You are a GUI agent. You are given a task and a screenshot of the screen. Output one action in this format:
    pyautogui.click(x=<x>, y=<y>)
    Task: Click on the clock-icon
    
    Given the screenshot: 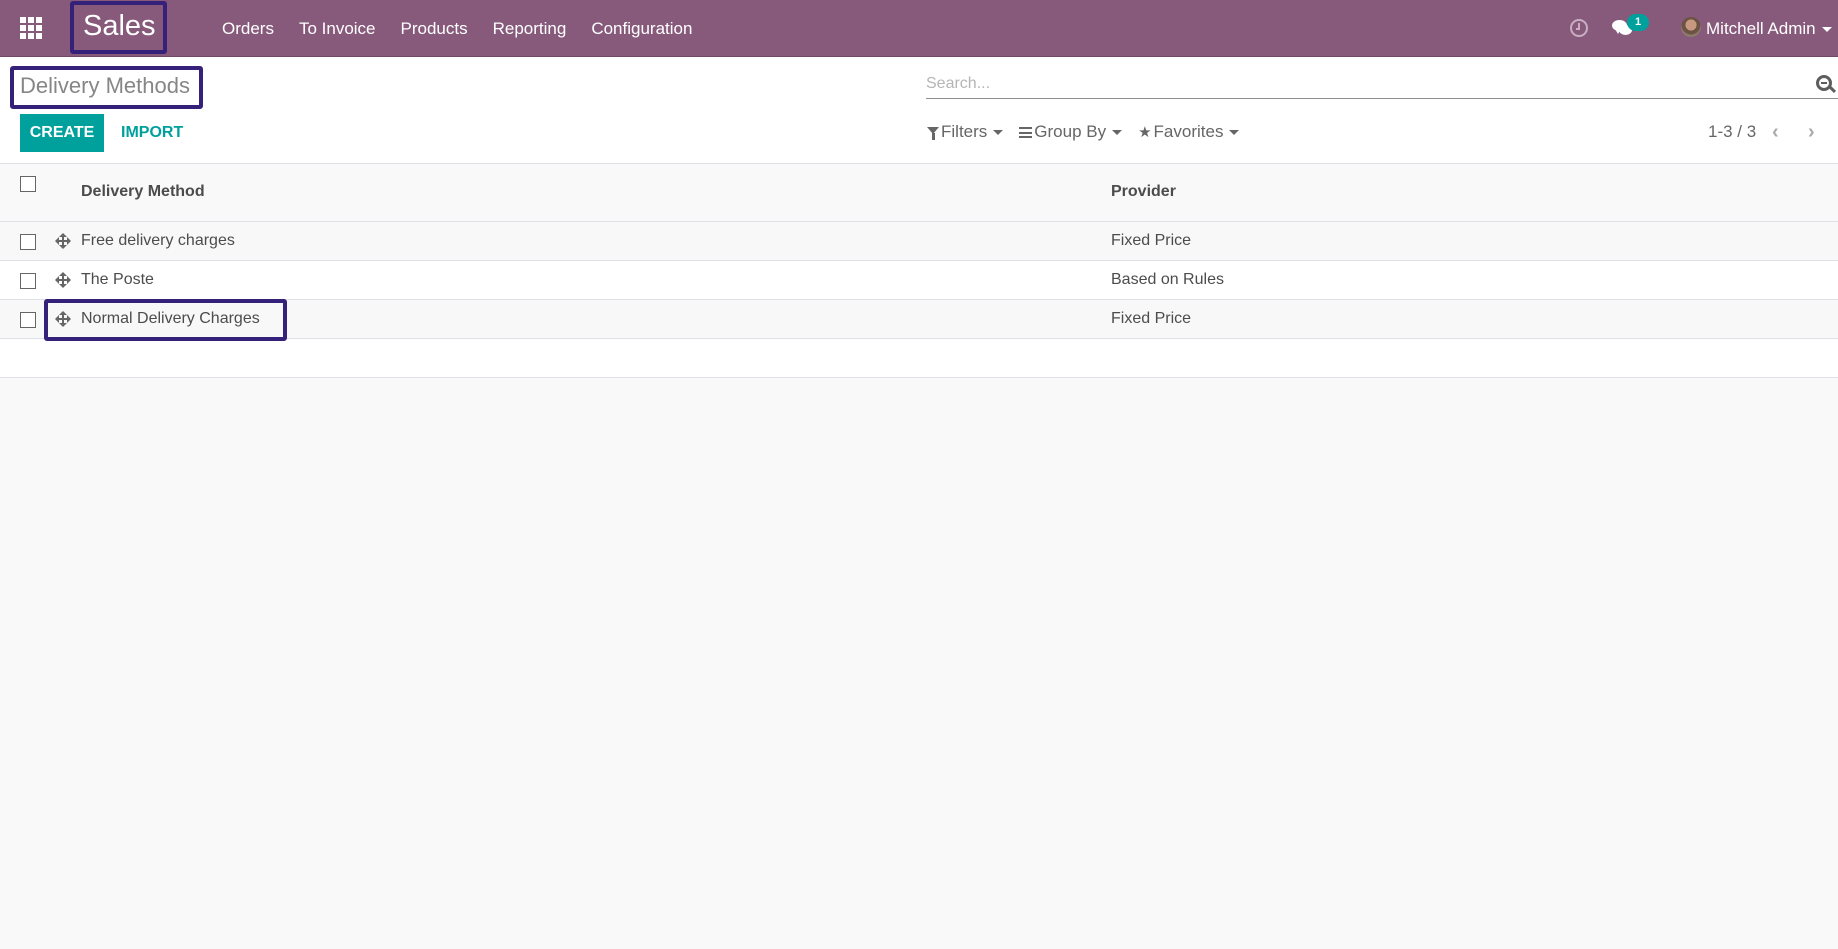 What is the action you would take?
    pyautogui.click(x=1579, y=28)
    